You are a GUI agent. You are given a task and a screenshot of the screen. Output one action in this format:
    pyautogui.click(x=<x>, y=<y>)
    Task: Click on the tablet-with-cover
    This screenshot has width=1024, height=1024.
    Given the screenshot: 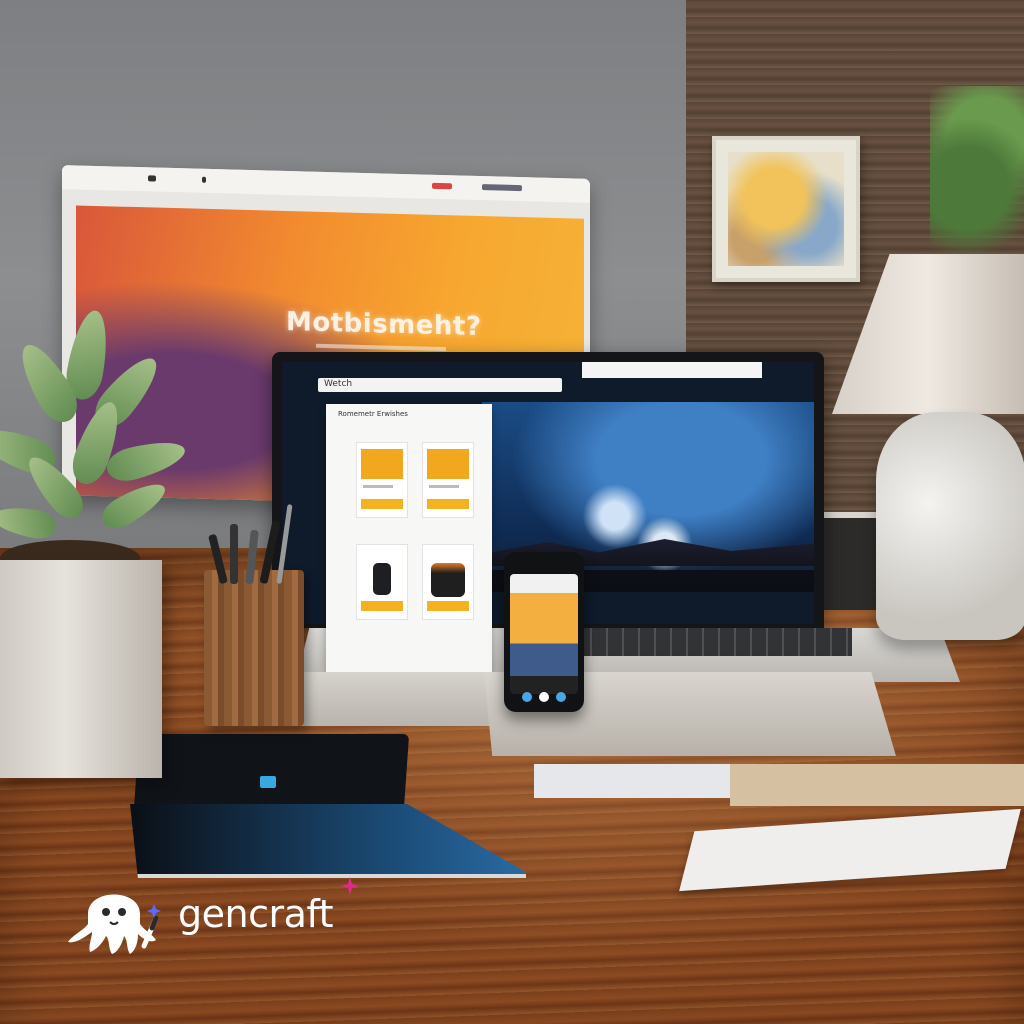 What is the action you would take?
    pyautogui.click(x=329, y=806)
    